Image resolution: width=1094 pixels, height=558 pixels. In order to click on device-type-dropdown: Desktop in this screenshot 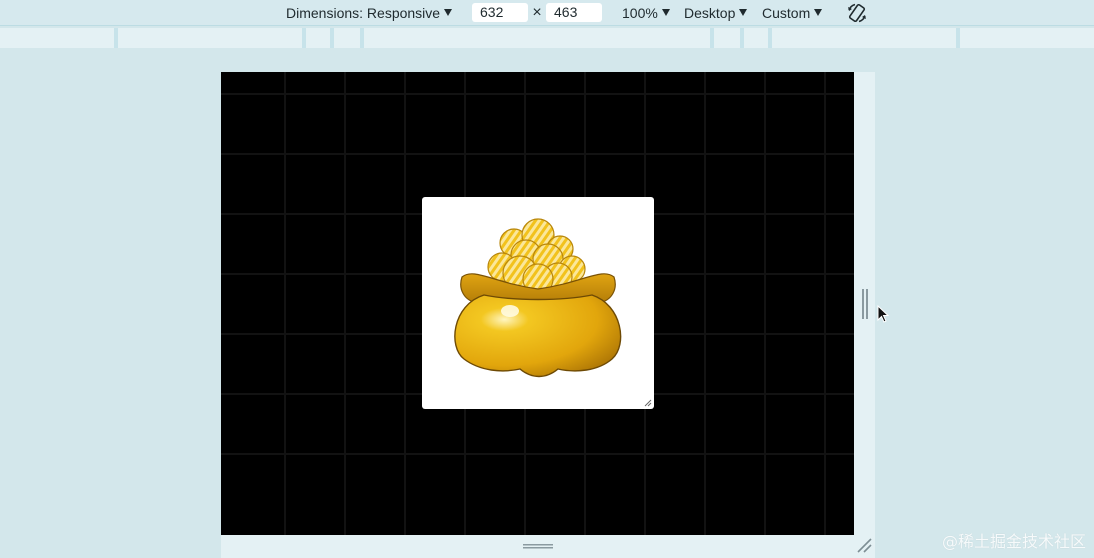, I will do `click(716, 13)`.